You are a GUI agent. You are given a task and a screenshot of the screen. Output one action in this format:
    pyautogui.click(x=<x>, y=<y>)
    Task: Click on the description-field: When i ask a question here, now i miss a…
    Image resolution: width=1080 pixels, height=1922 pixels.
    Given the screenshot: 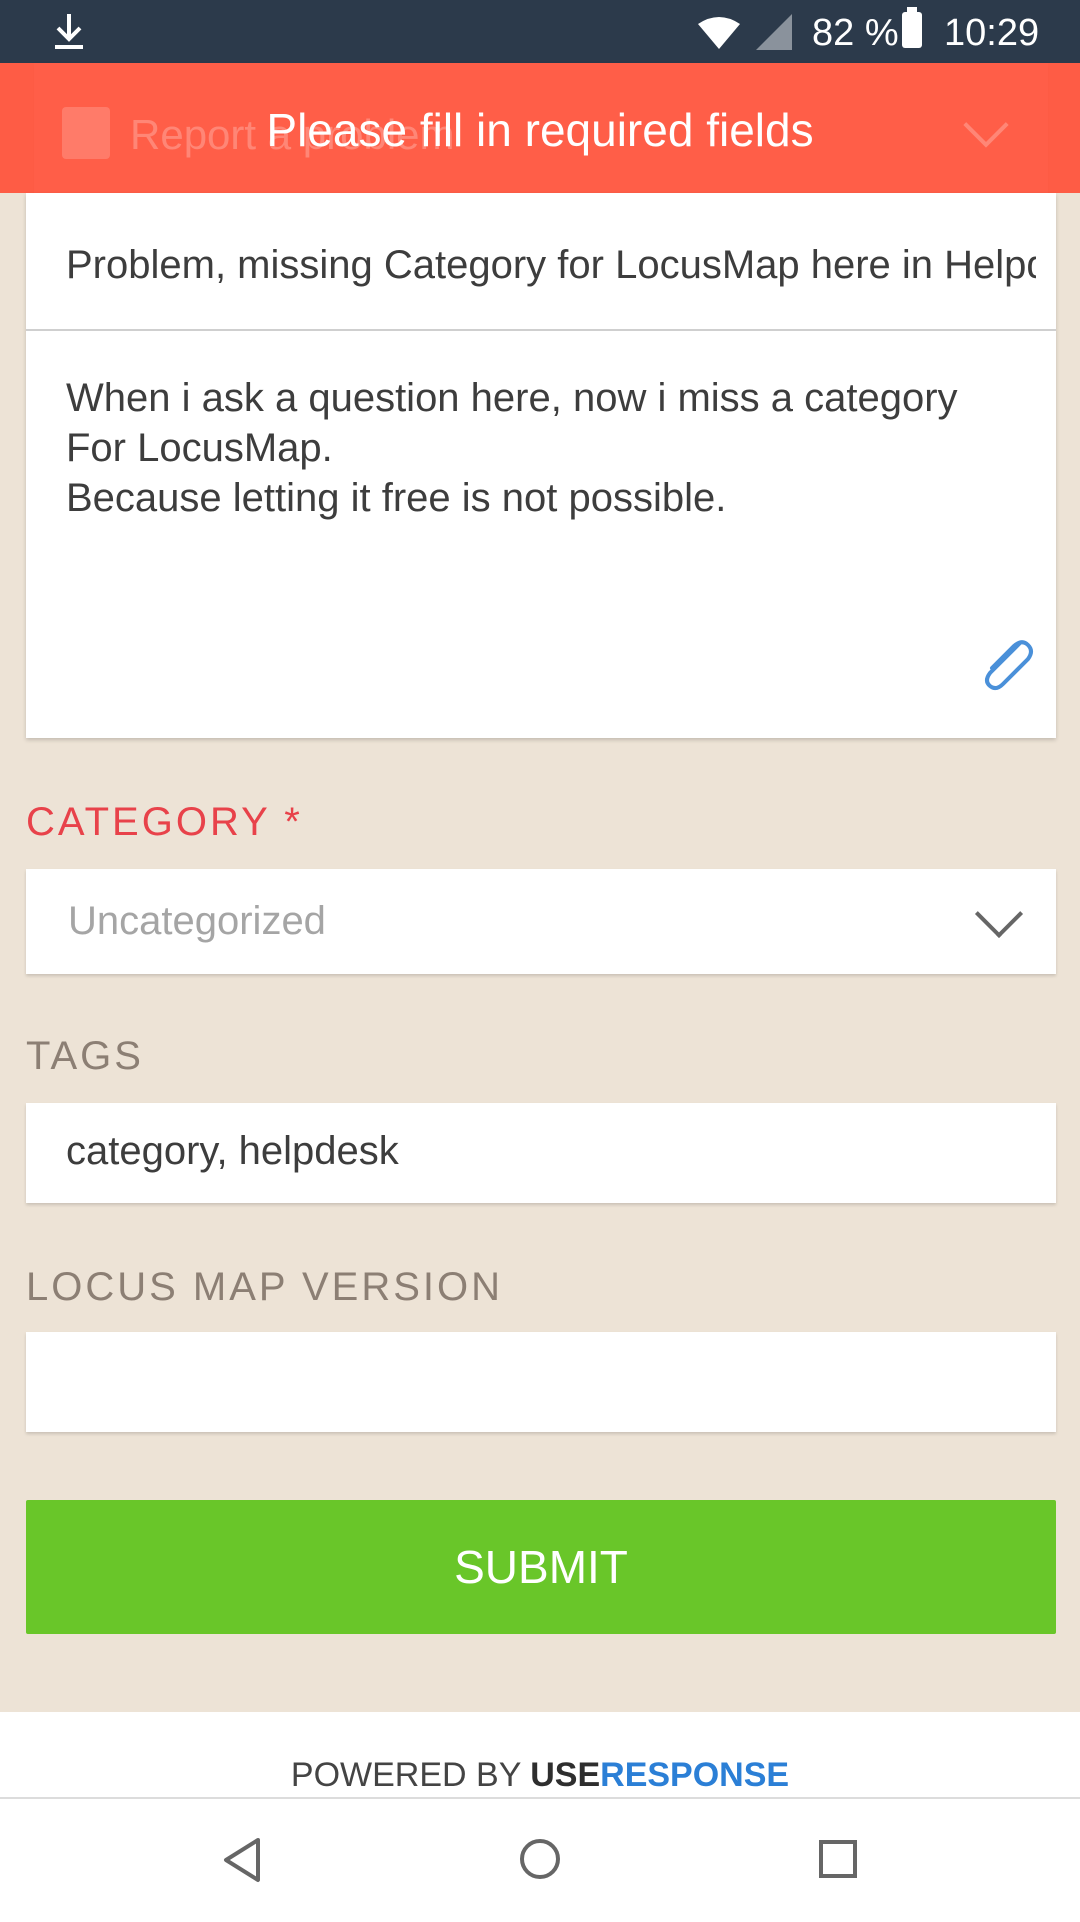 What is the action you would take?
    pyautogui.click(x=551, y=448)
    